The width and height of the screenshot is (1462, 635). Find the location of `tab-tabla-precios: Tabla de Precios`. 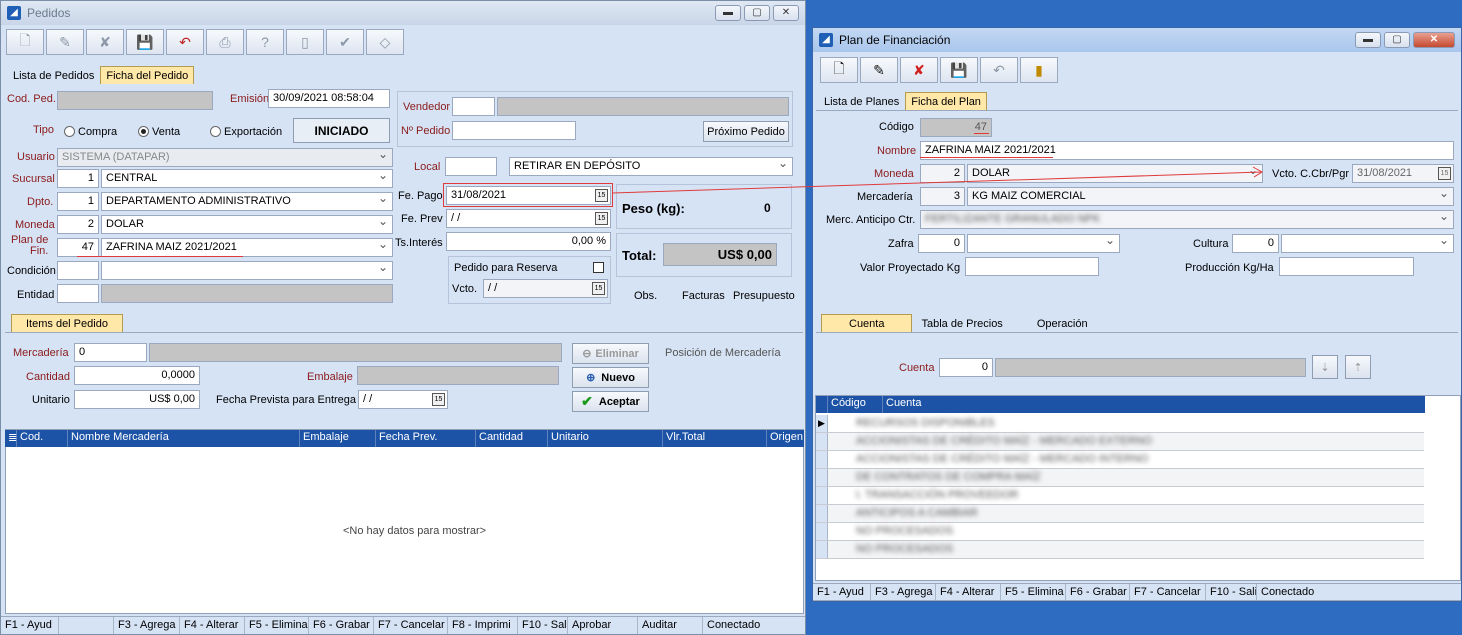

tab-tabla-precios: Tabla de Precios is located at coordinates (961, 323).